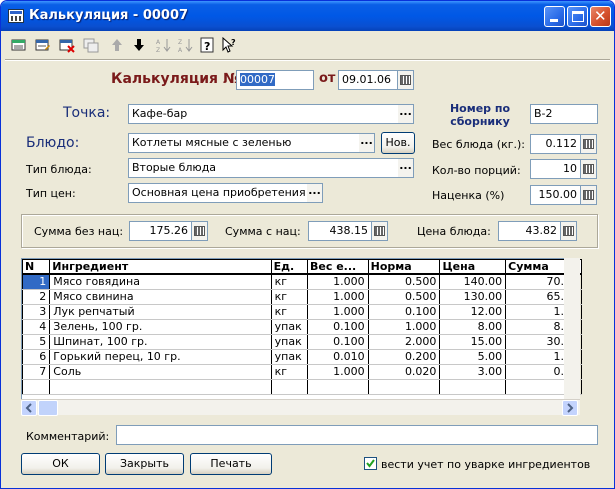  Describe the element at coordinates (370, 463) in the screenshot. I see `boil-tracking-checkbox` at that location.